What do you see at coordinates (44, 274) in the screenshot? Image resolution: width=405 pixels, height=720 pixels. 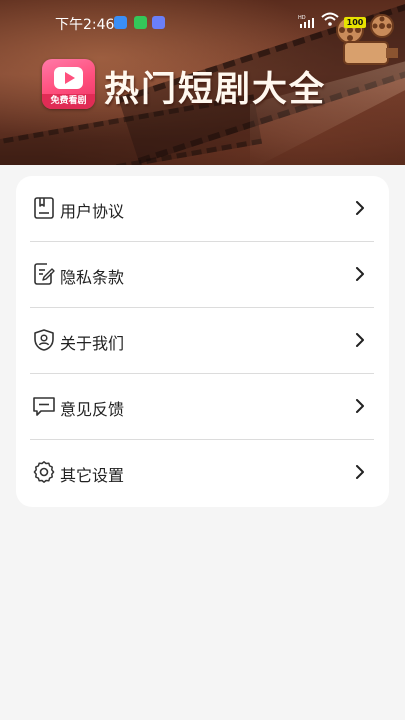 I see `edit-document-icon` at bounding box center [44, 274].